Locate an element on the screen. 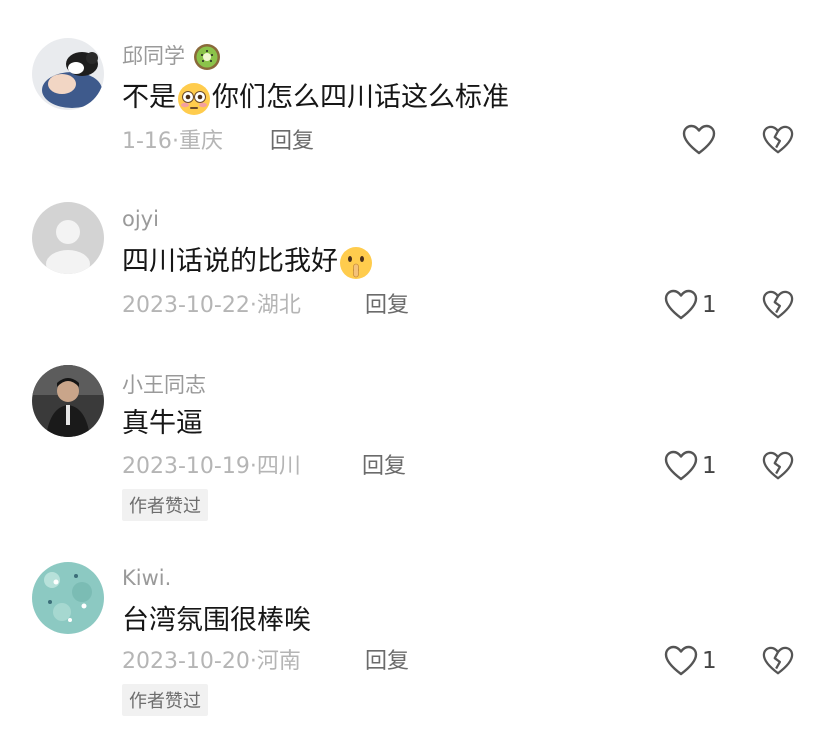 The image size is (828, 742). username: 小王同志 is located at coordinates (164, 384).